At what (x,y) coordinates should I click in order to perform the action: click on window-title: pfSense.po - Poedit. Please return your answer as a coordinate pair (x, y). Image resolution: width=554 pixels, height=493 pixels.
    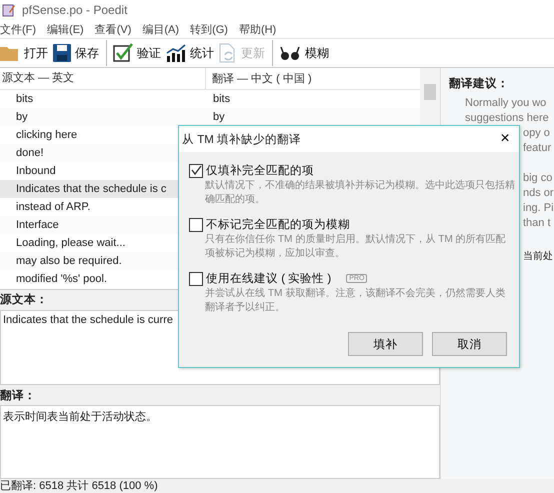
    Looking at the image, I should click on (75, 10).